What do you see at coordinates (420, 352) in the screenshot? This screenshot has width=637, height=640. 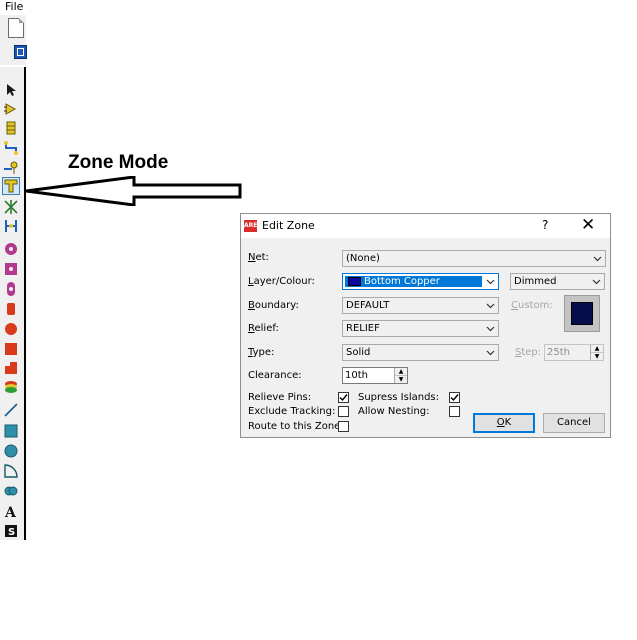 I see `type-select: Solid` at bounding box center [420, 352].